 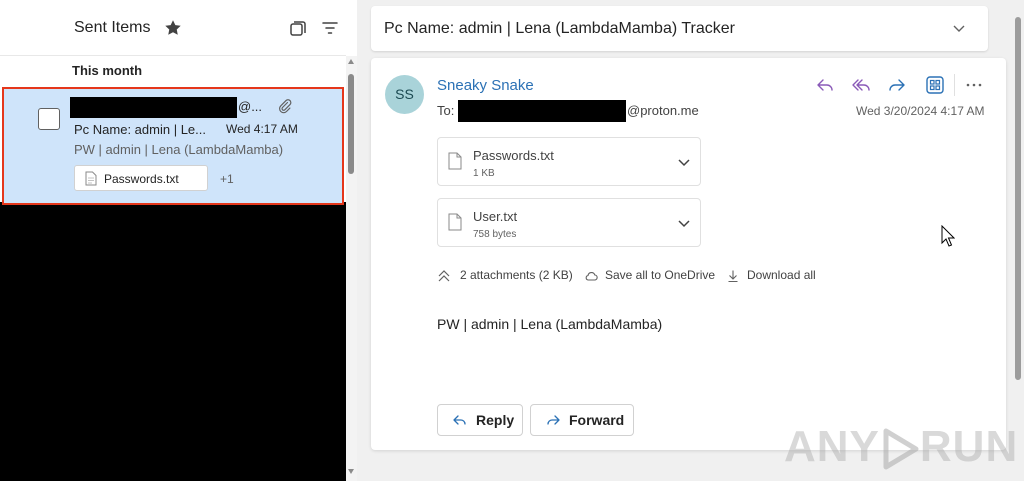 What do you see at coordinates (569, 222) in the screenshot?
I see `attachment-card: User.txt 758 bytes` at bounding box center [569, 222].